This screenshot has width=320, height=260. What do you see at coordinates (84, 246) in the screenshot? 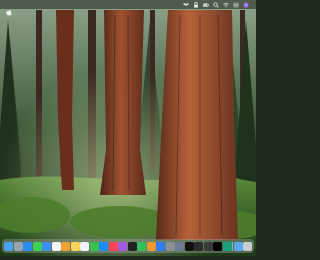
I see `reminders-icon` at bounding box center [84, 246].